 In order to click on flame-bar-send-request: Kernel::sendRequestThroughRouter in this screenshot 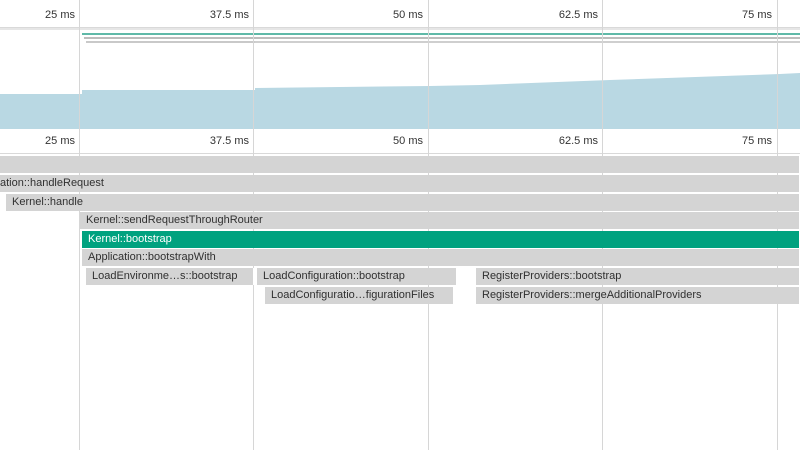, I will do `click(440, 220)`.